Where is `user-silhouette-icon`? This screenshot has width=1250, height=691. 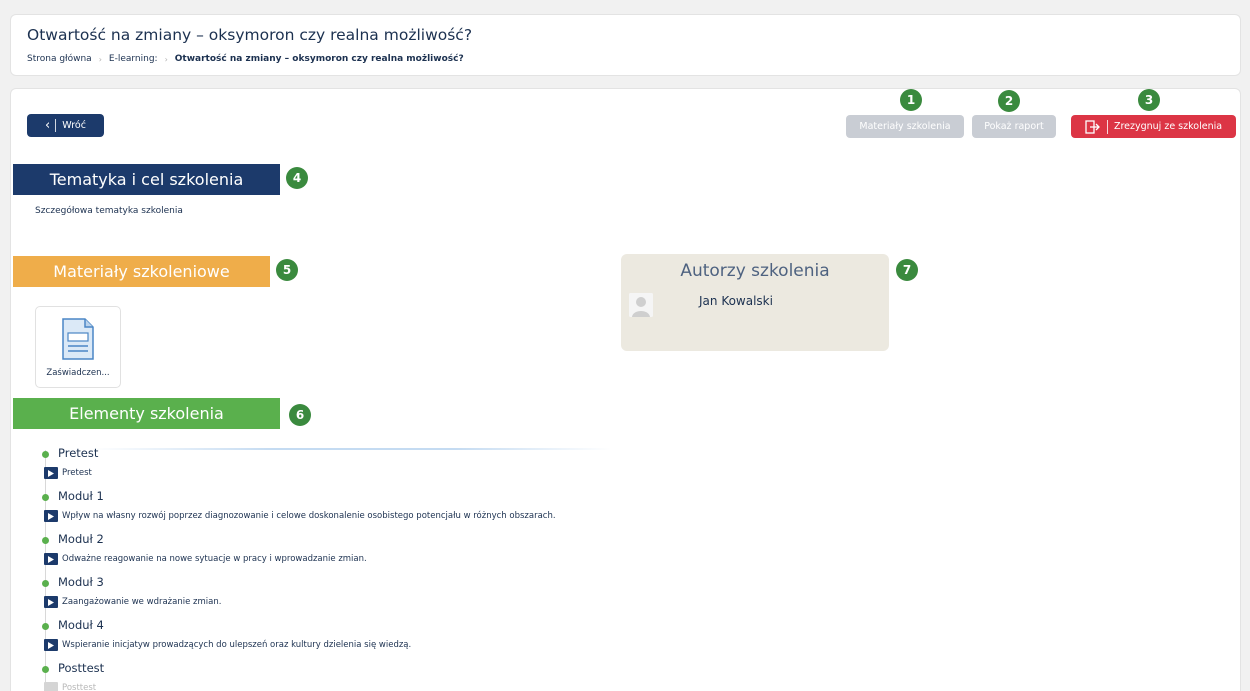 user-silhouette-icon is located at coordinates (641, 305).